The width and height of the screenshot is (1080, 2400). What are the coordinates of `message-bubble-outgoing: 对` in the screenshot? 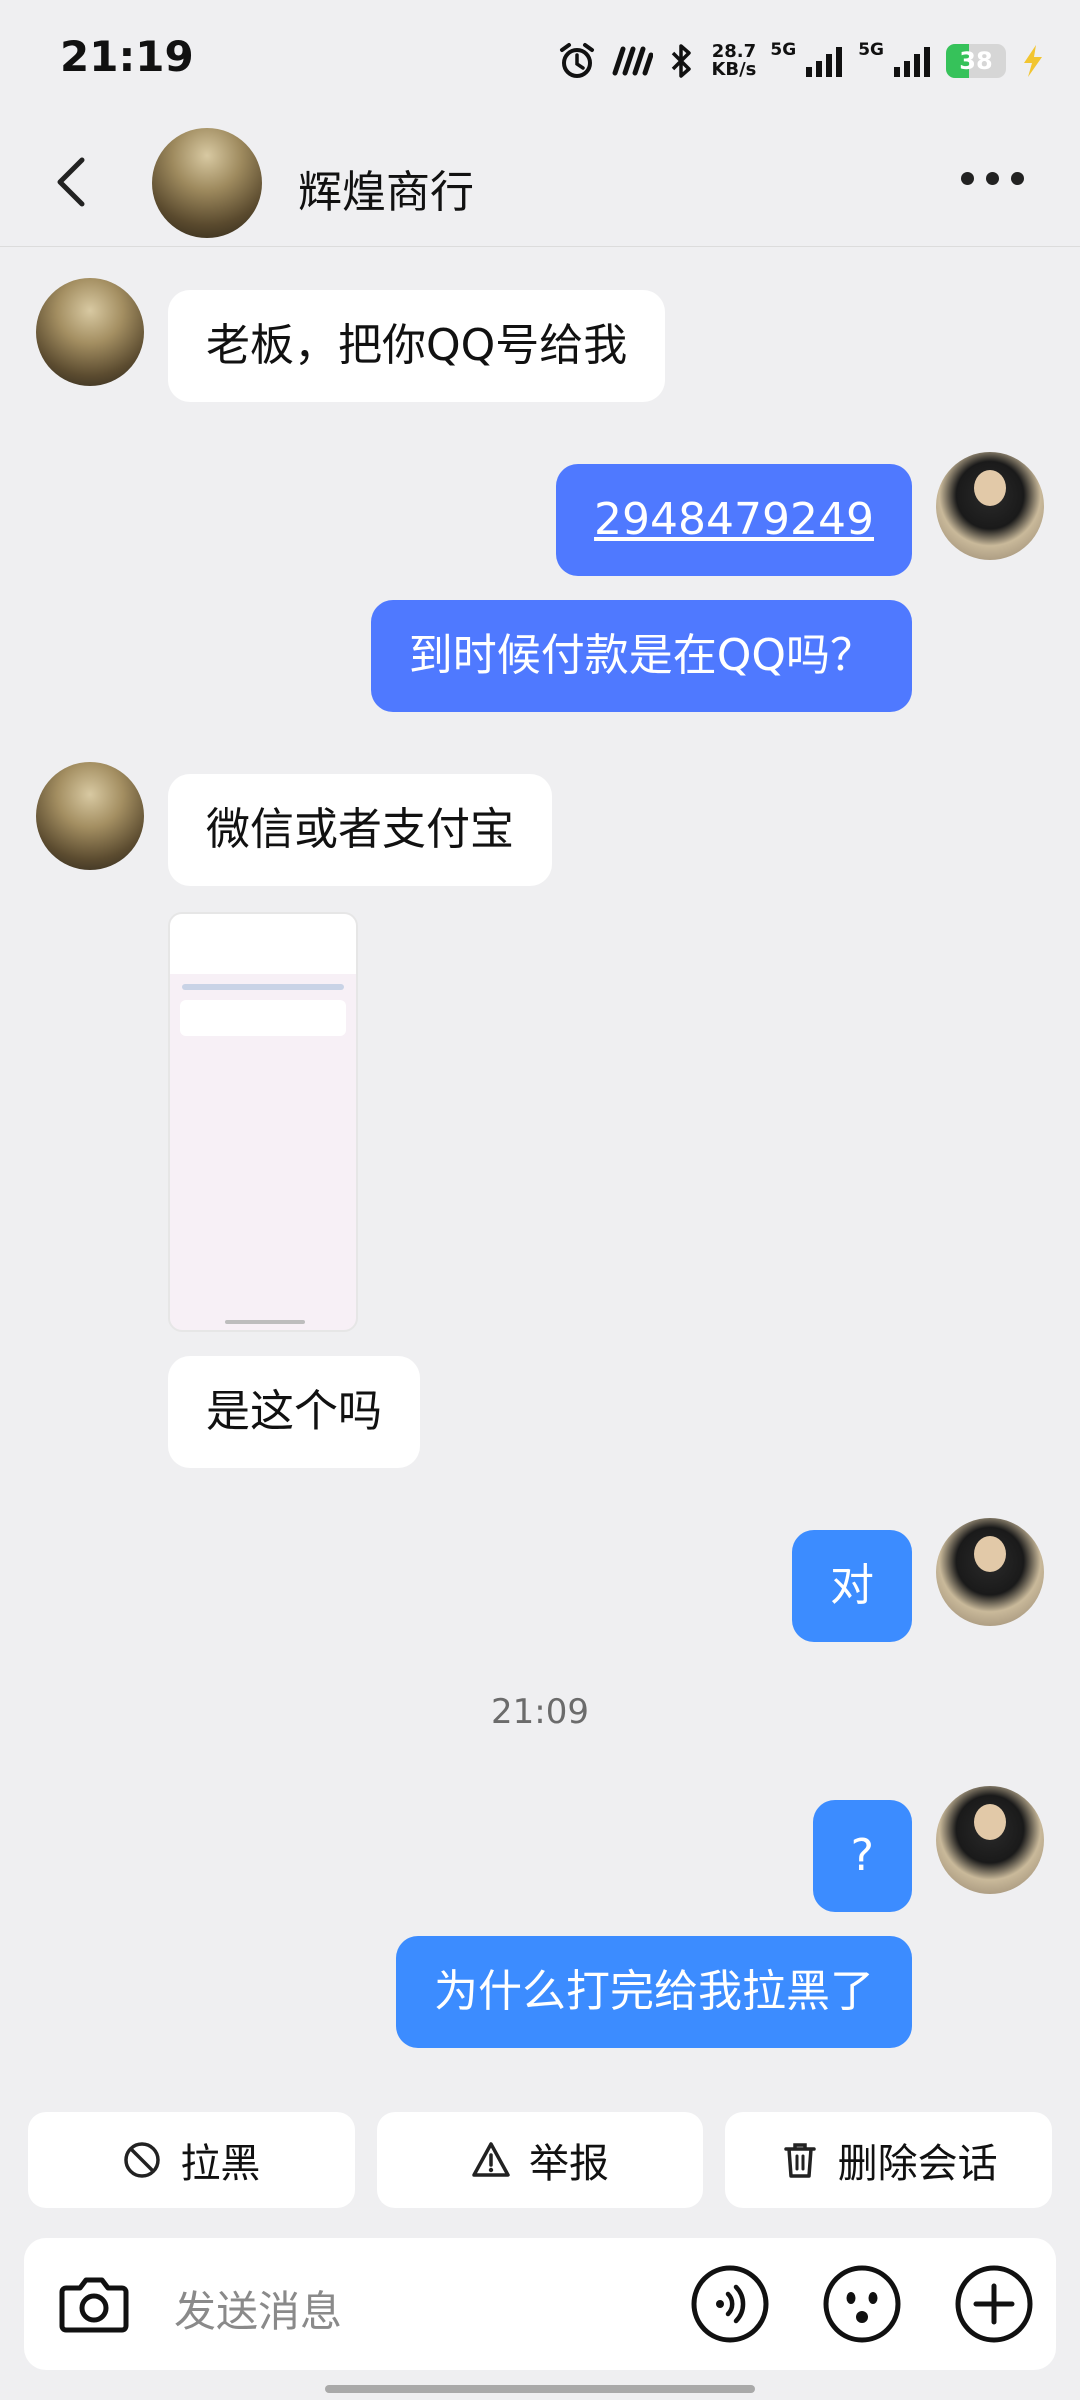 It's located at (852, 1586).